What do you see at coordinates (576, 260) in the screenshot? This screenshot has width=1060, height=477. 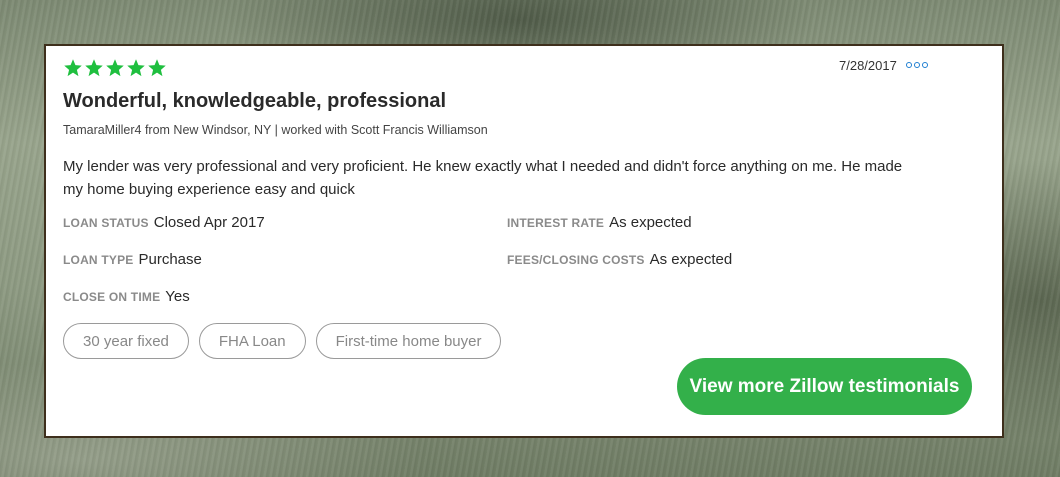 I see `fees-label: FEES/CLOSING COSTS` at bounding box center [576, 260].